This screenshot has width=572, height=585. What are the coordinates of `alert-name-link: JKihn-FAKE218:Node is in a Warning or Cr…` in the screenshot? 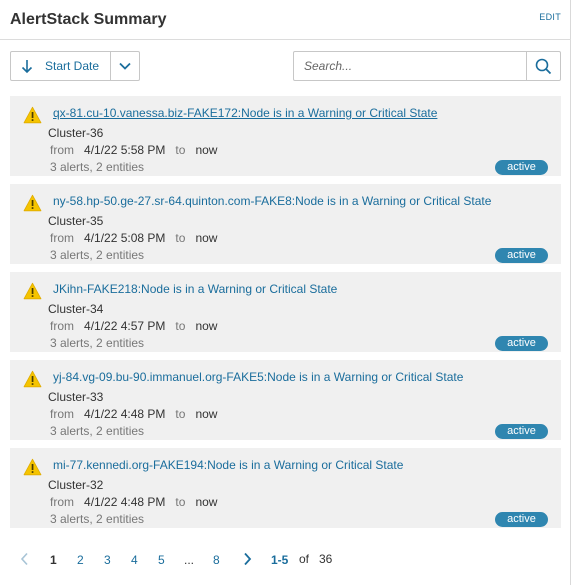 It's located at (195, 289).